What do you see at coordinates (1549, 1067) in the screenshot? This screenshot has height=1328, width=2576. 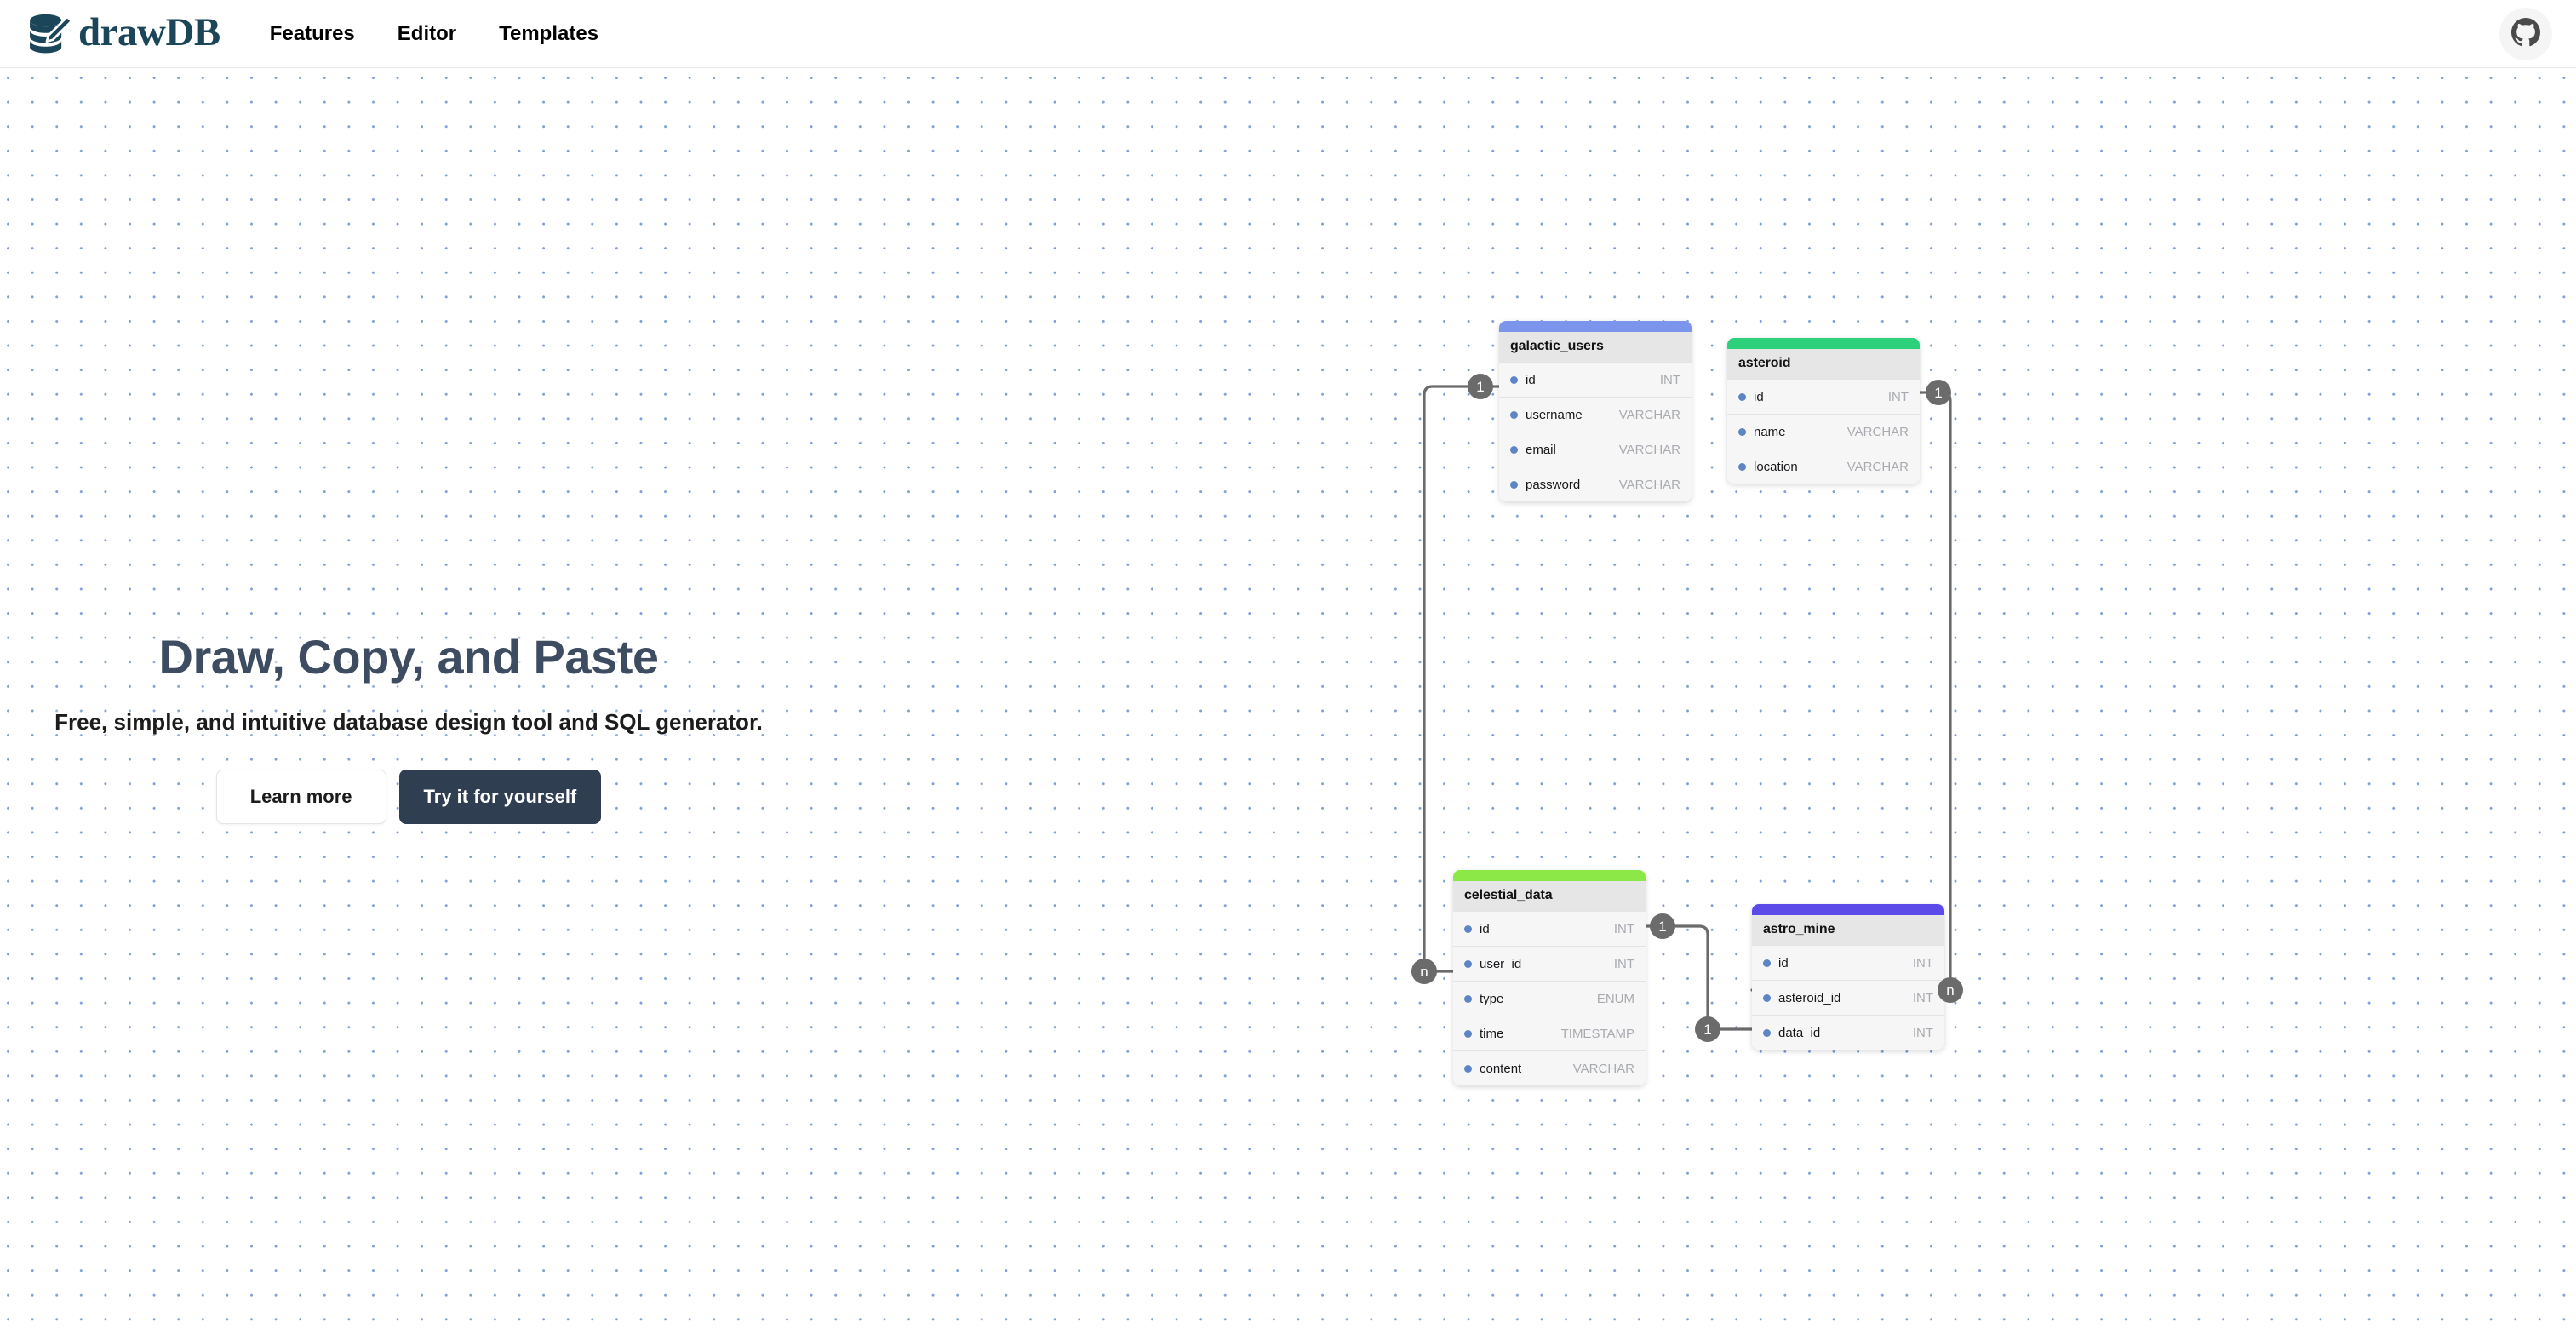 I see `table-row: content VARCHAR` at bounding box center [1549, 1067].